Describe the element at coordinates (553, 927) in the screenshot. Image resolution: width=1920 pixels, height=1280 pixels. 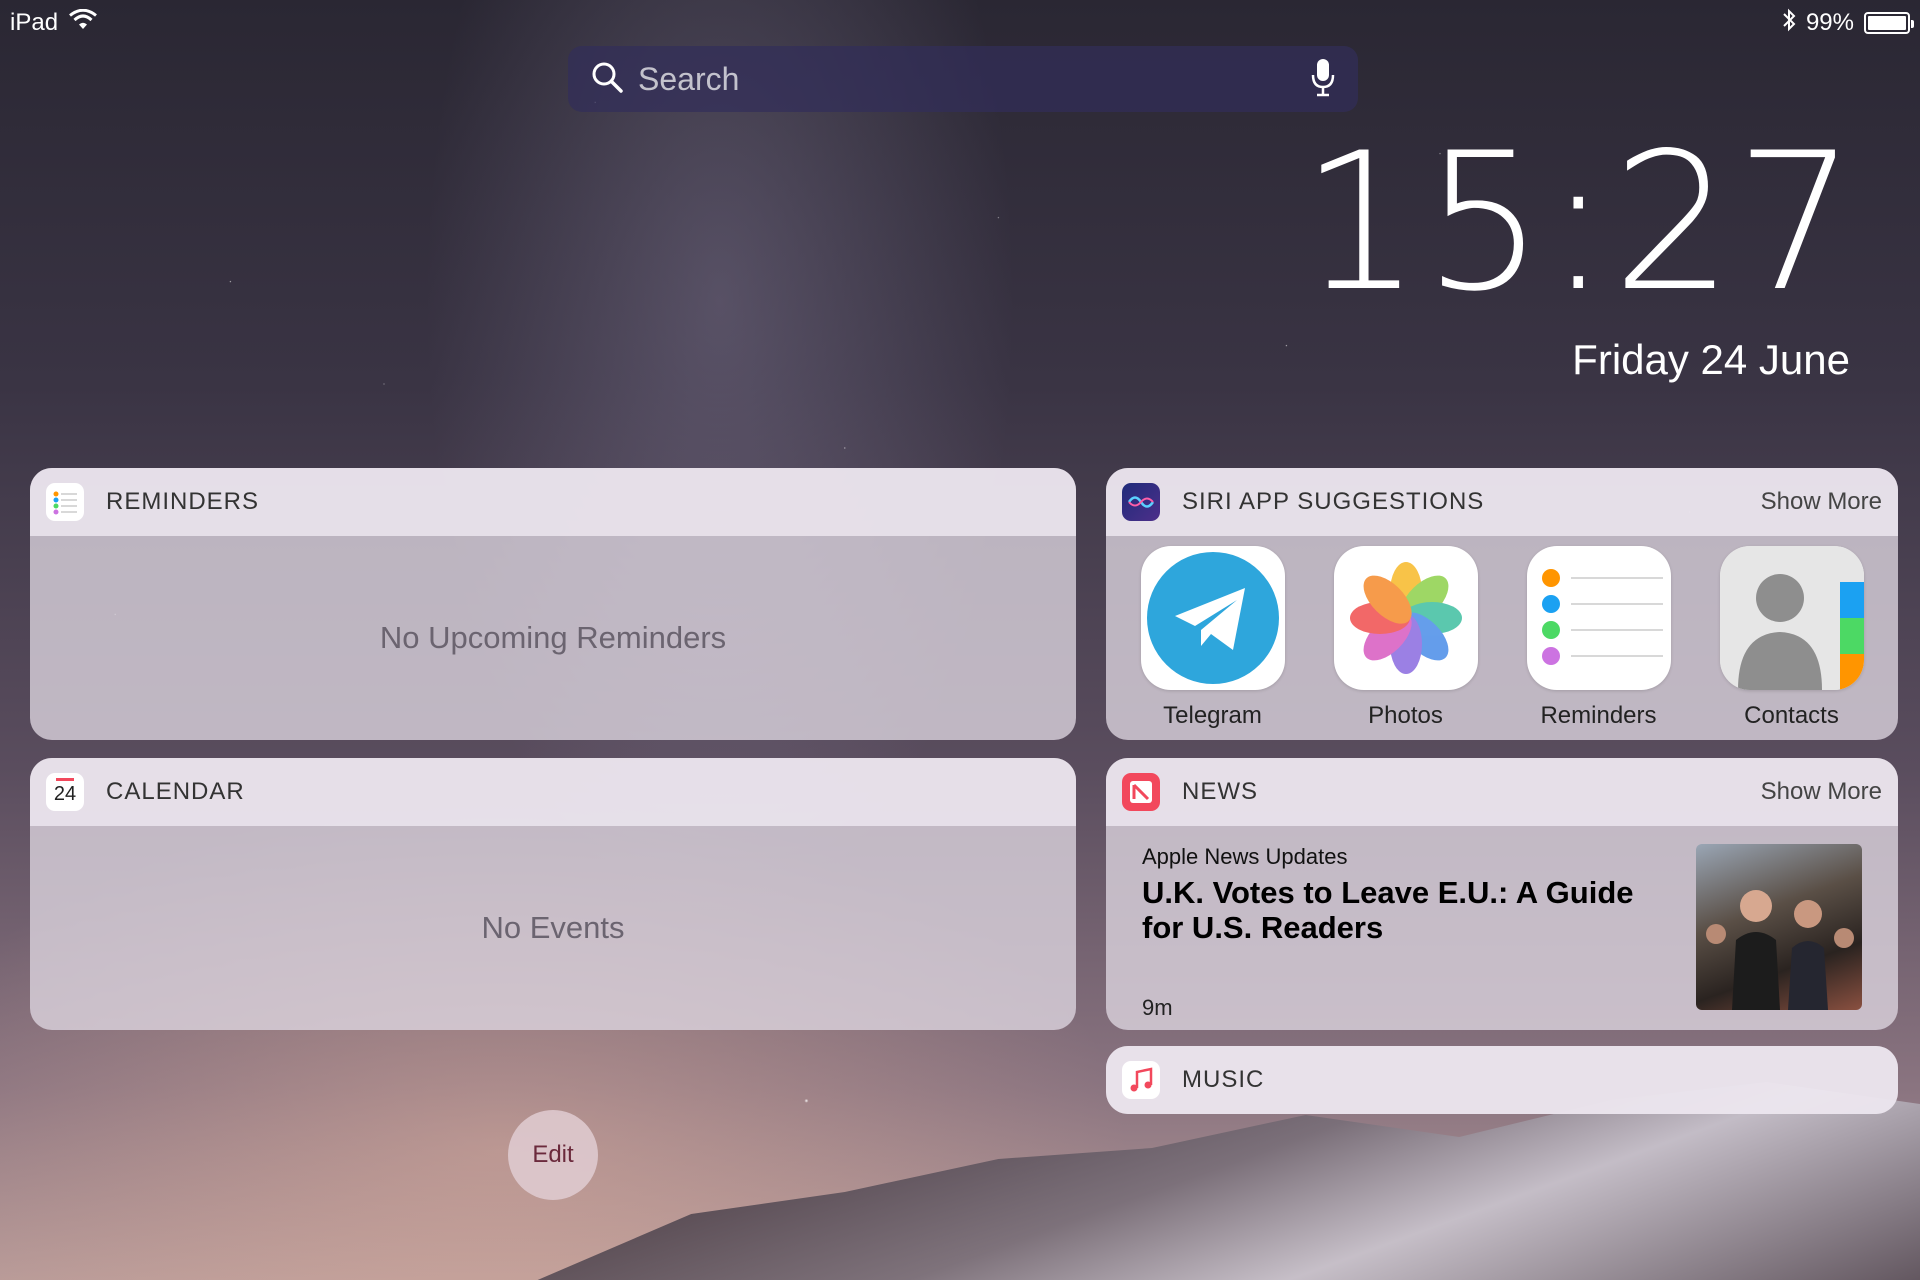
I see `calendar-empty-message: No Events` at that location.